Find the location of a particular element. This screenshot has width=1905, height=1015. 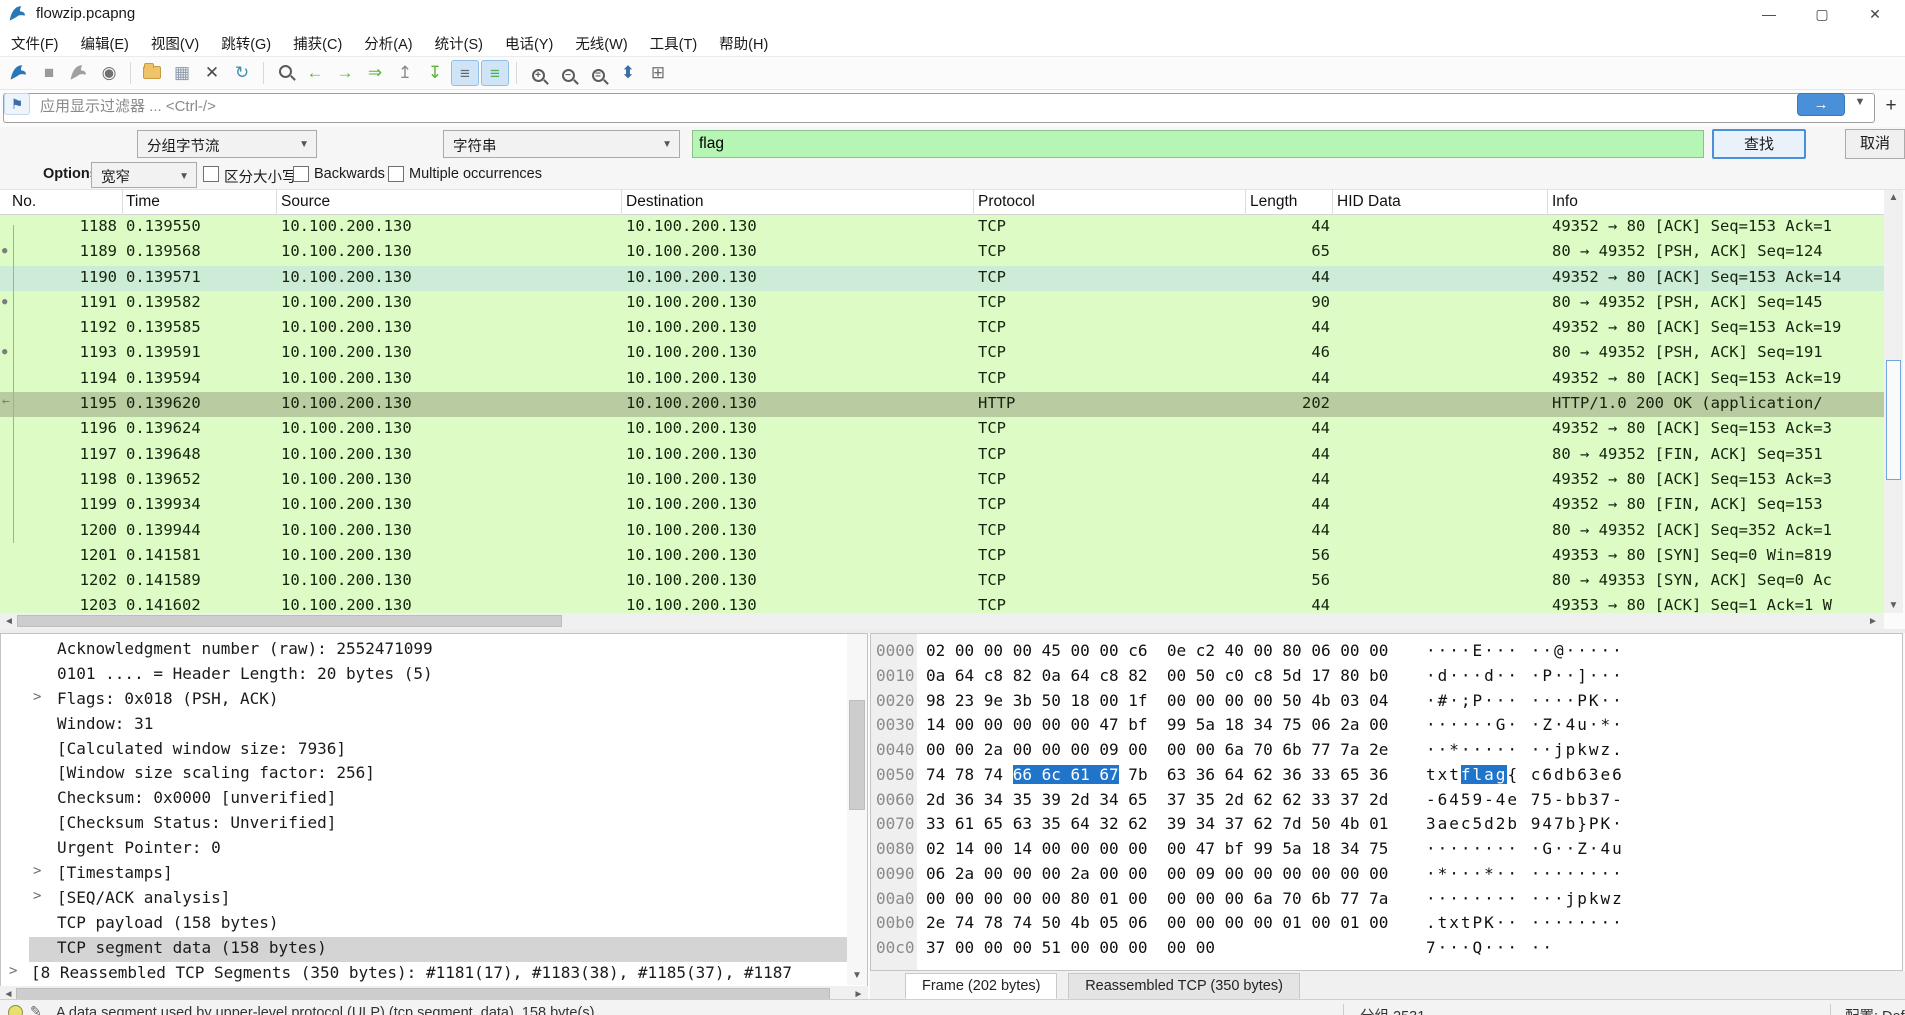

go-last-icon: ↧ is located at coordinates (435, 73).